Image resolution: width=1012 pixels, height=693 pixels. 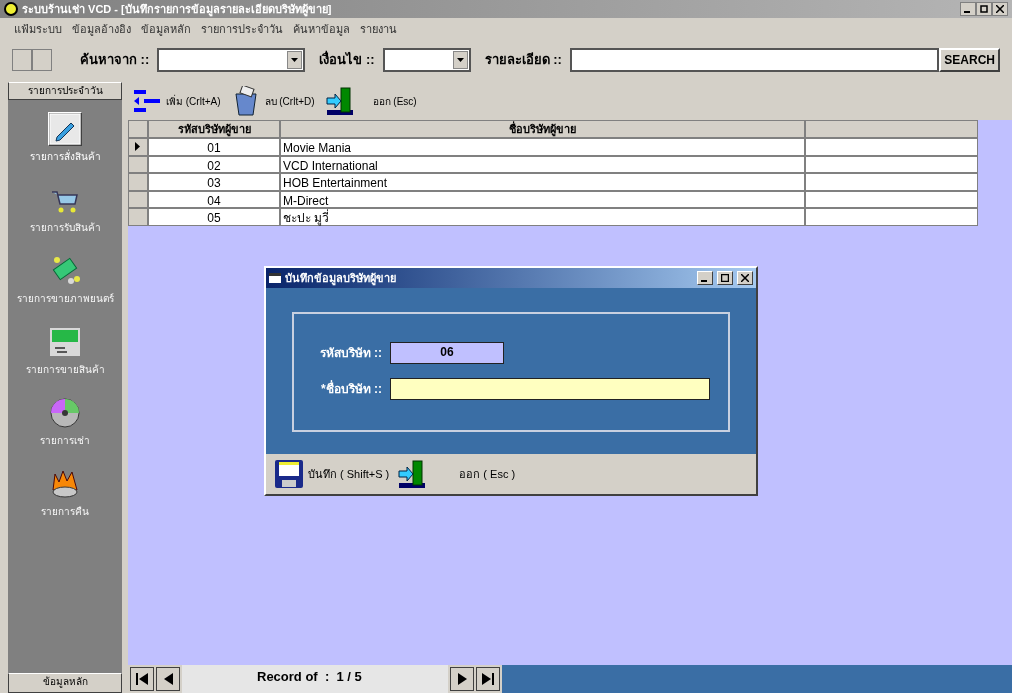 I want to click on sidebar-item: รายการขายภาพยนตร์, so click(x=65, y=280).